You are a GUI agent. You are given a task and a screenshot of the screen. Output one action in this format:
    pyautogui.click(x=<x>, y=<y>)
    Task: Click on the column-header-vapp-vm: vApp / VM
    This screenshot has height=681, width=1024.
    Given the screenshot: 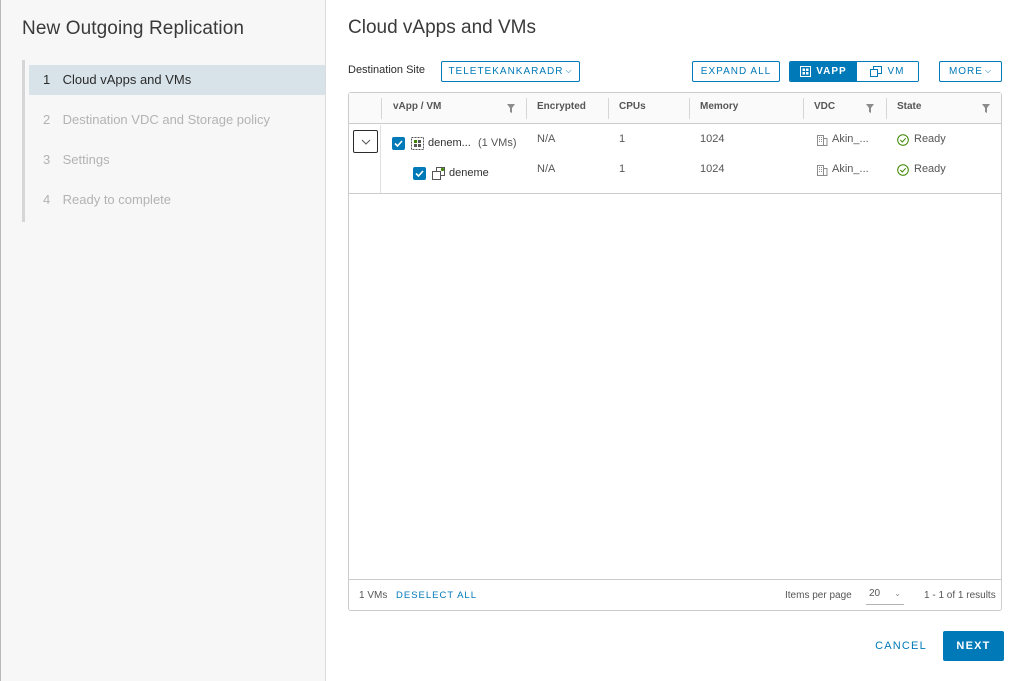 What is the action you would take?
    pyautogui.click(x=454, y=108)
    